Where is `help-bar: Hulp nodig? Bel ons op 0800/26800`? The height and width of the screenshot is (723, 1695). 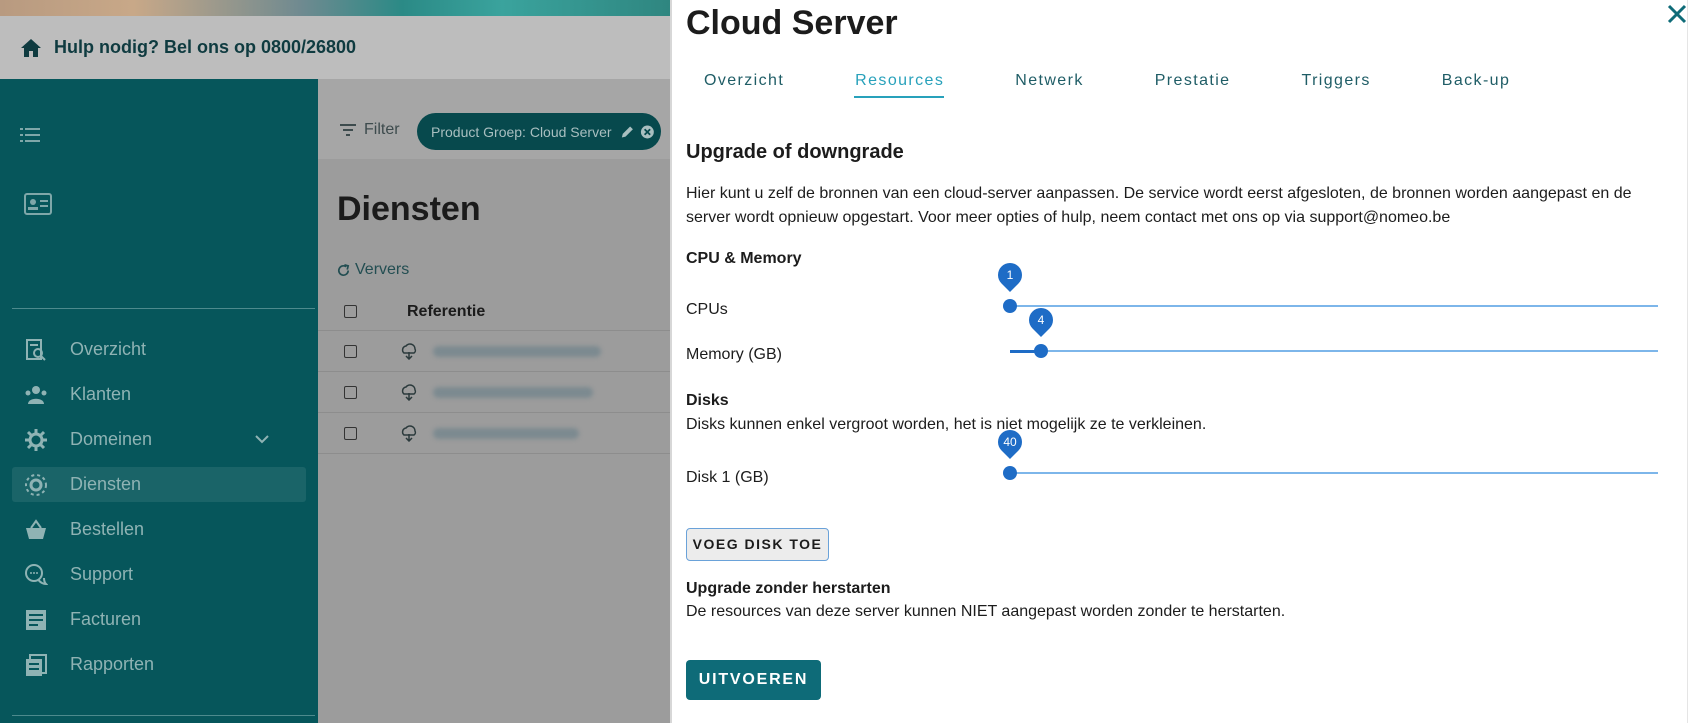 help-bar: Hulp nodig? Bel ons op 0800/26800 is located at coordinates (335, 47).